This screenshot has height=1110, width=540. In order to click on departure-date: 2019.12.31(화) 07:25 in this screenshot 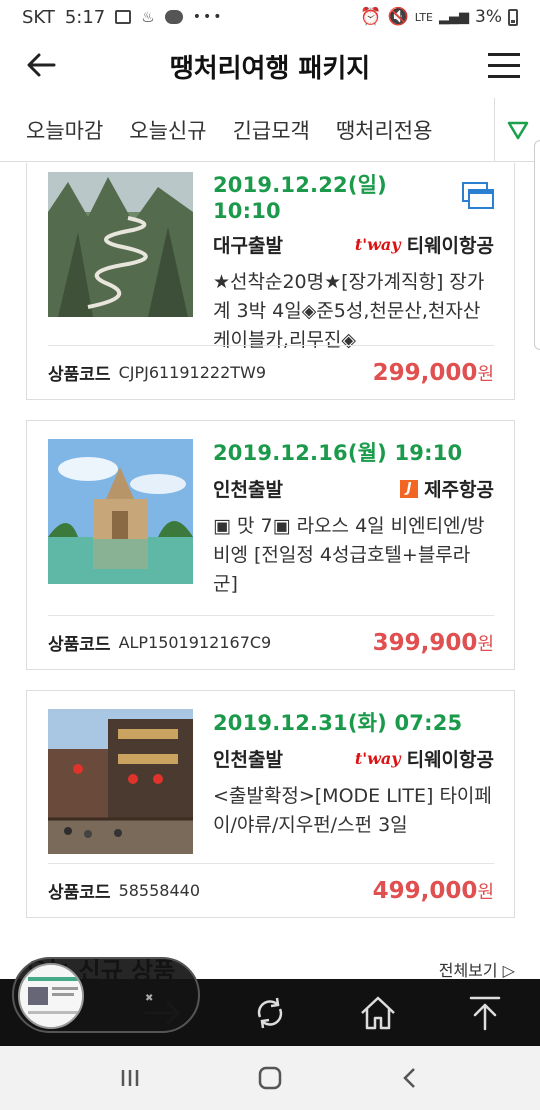, I will do `click(338, 723)`.